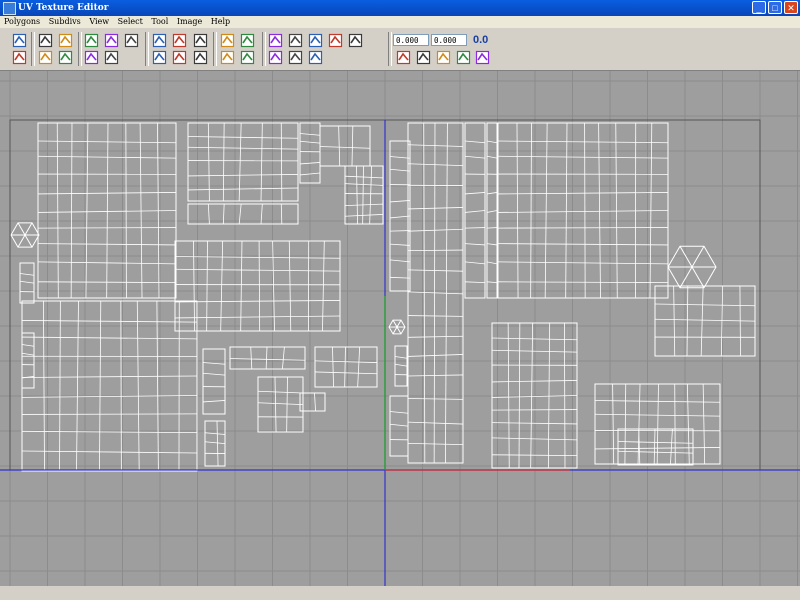 This screenshot has width=800, height=600. I want to click on uv-percent-icon, so click(482, 57).